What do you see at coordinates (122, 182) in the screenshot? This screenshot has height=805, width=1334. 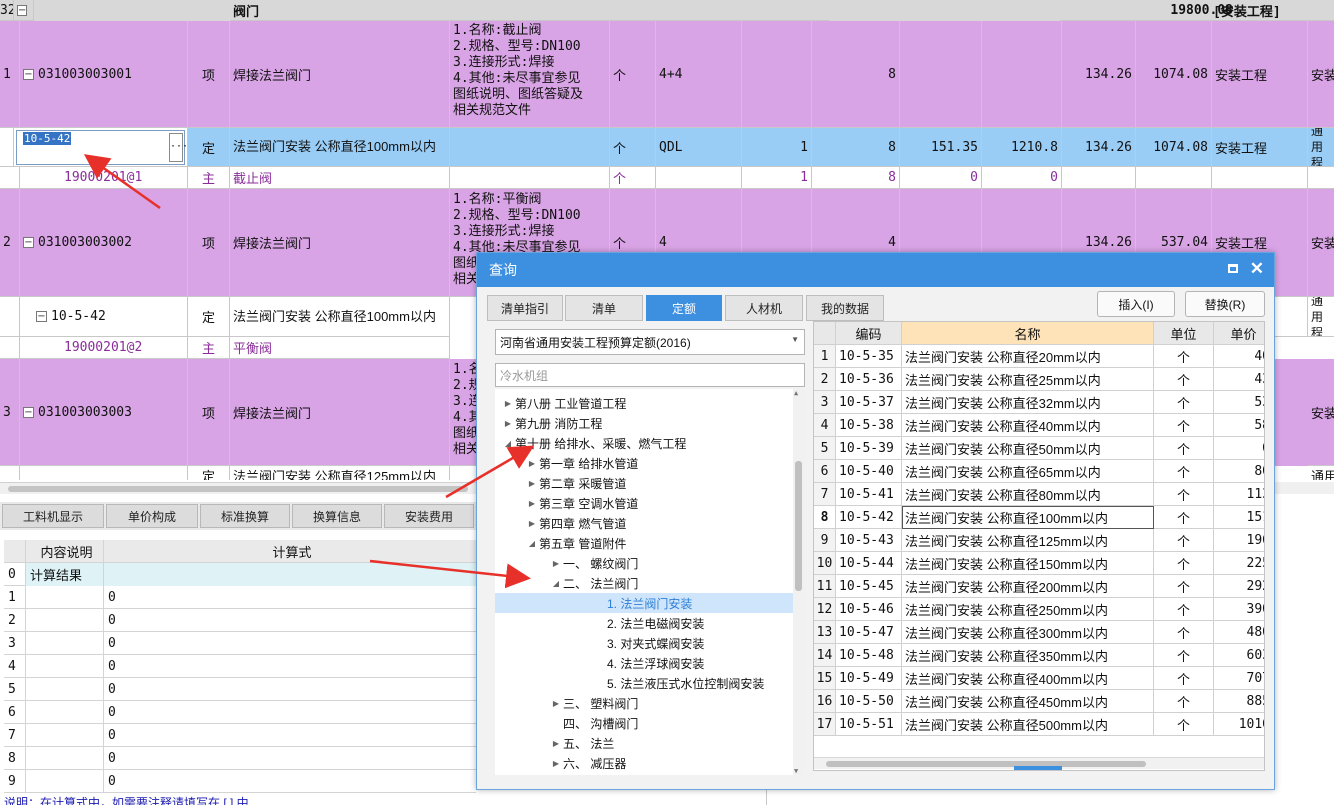 I see `arrow-to-quota-code` at bounding box center [122, 182].